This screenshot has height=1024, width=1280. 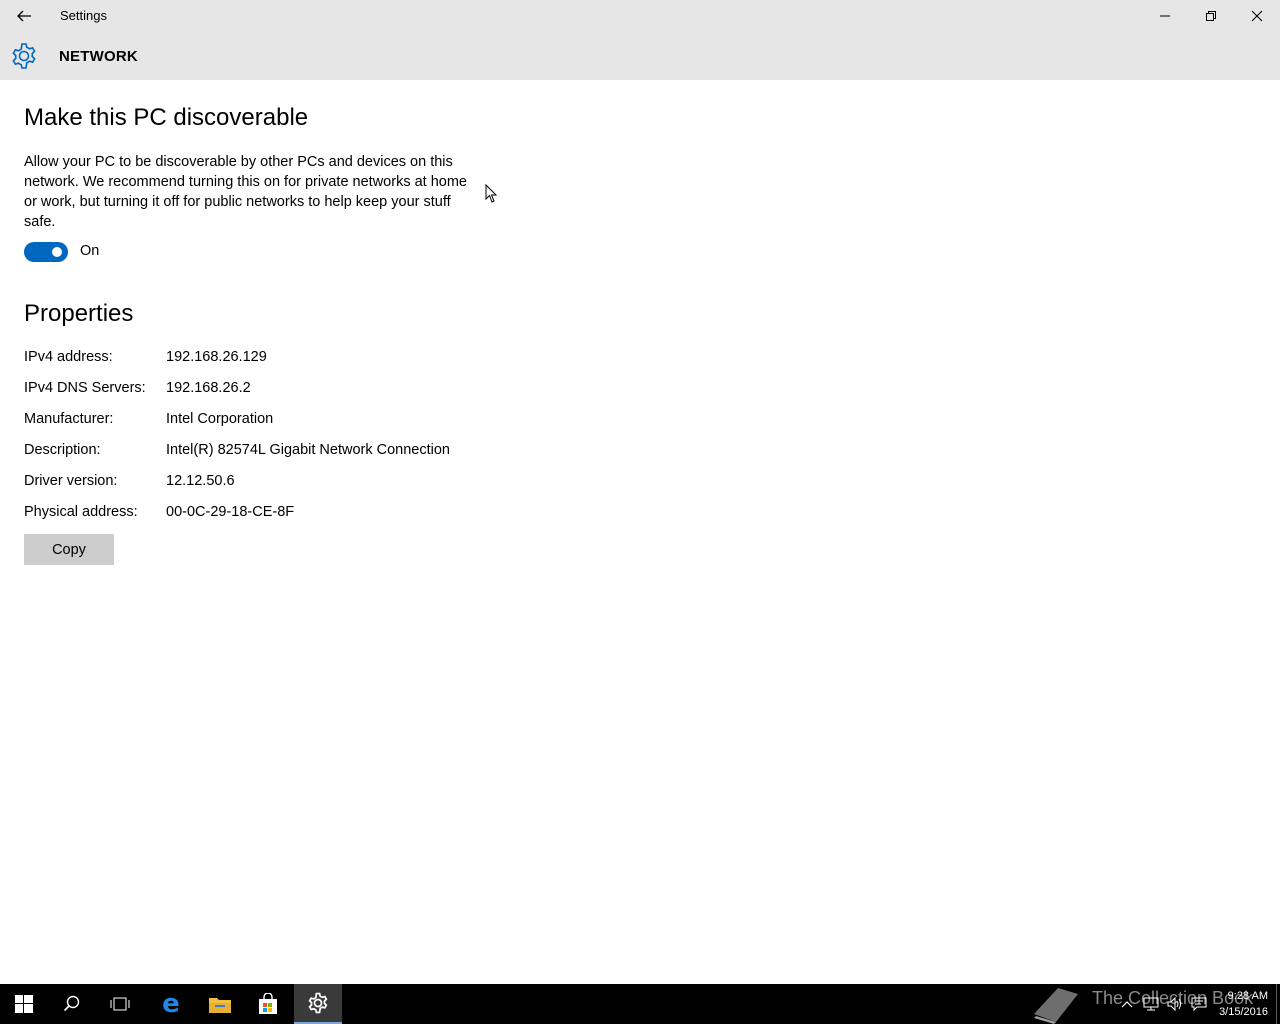 I want to click on window-title: Settings, so click(x=83, y=15).